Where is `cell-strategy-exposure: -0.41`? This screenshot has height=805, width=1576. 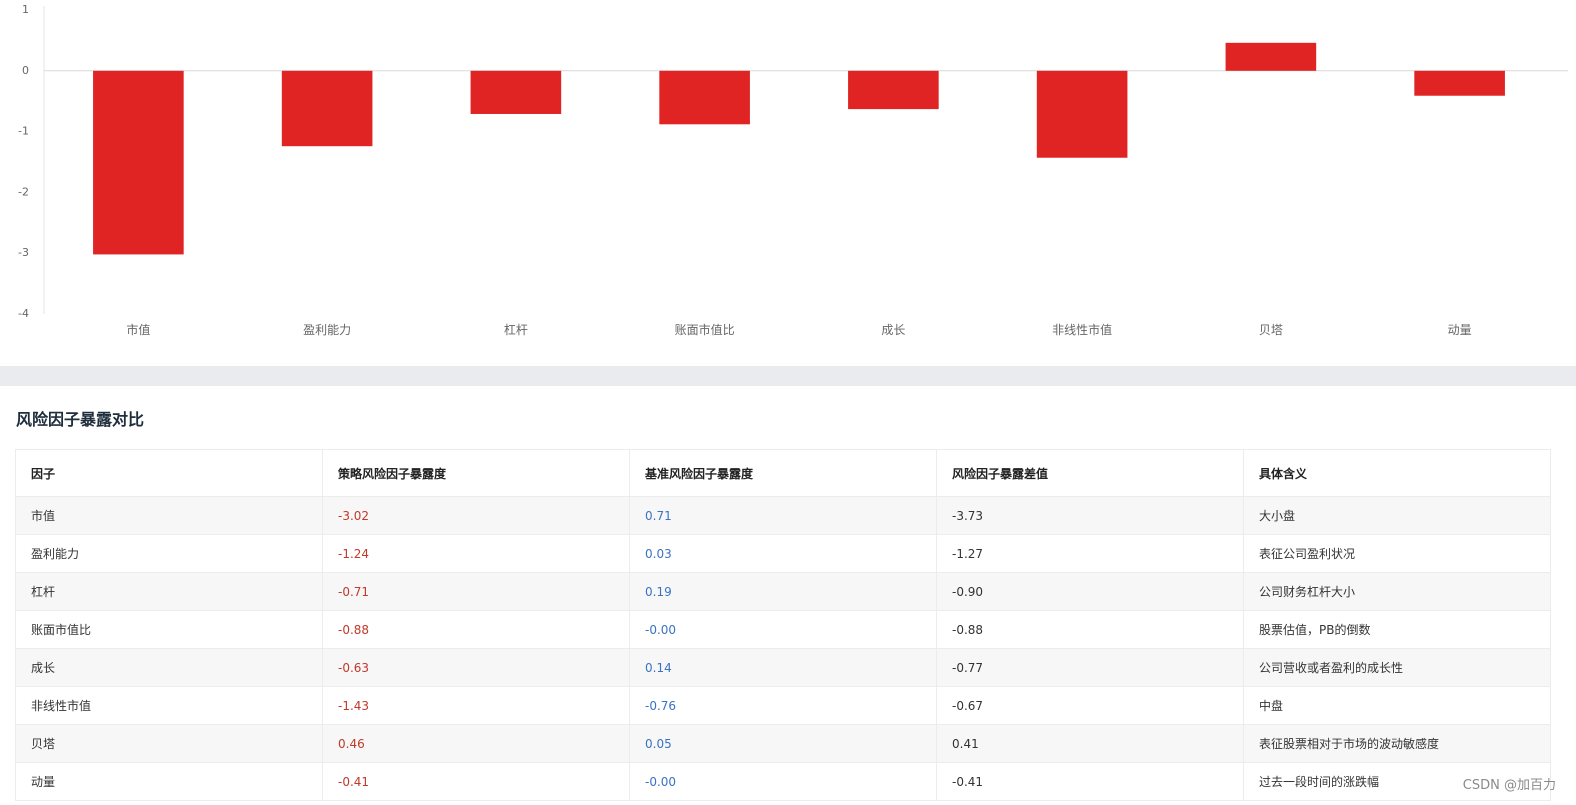 cell-strategy-exposure: -0.41 is located at coordinates (476, 781).